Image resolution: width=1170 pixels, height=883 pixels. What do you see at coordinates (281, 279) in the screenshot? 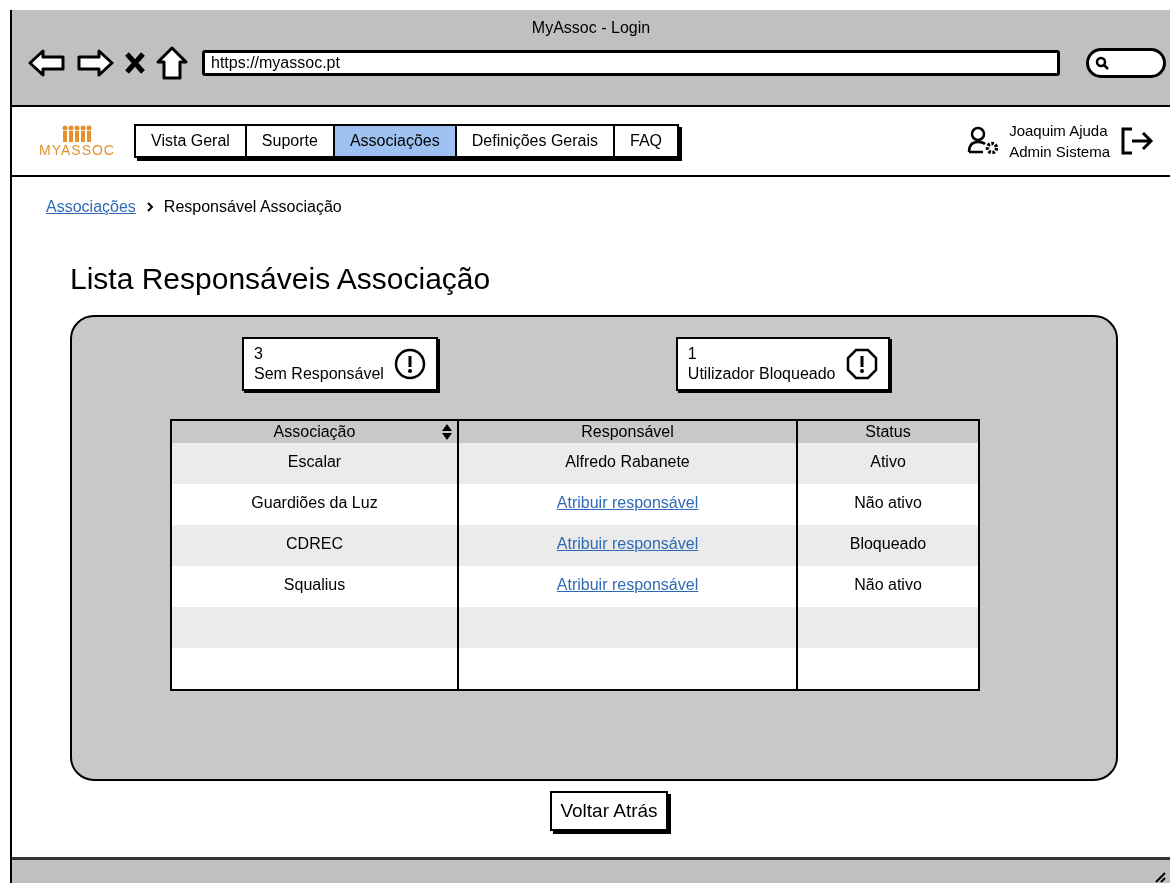
I see `page-title: Lista Responsáveis Associação` at bounding box center [281, 279].